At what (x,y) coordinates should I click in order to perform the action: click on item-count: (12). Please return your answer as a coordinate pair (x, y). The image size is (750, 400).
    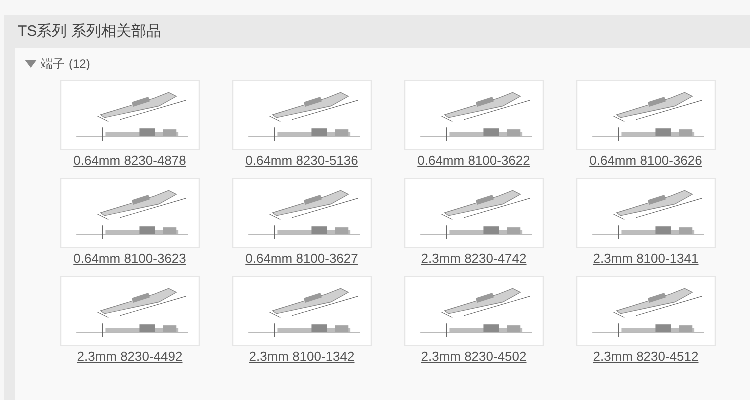
    Looking at the image, I should click on (79, 64).